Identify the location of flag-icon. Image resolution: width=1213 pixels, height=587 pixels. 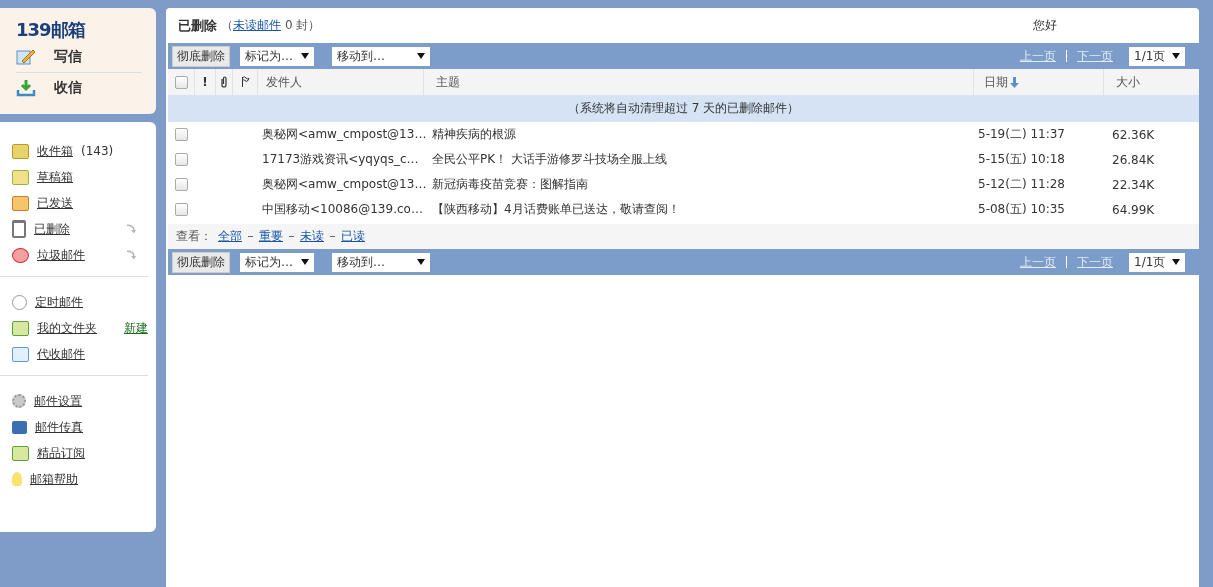
(245, 82).